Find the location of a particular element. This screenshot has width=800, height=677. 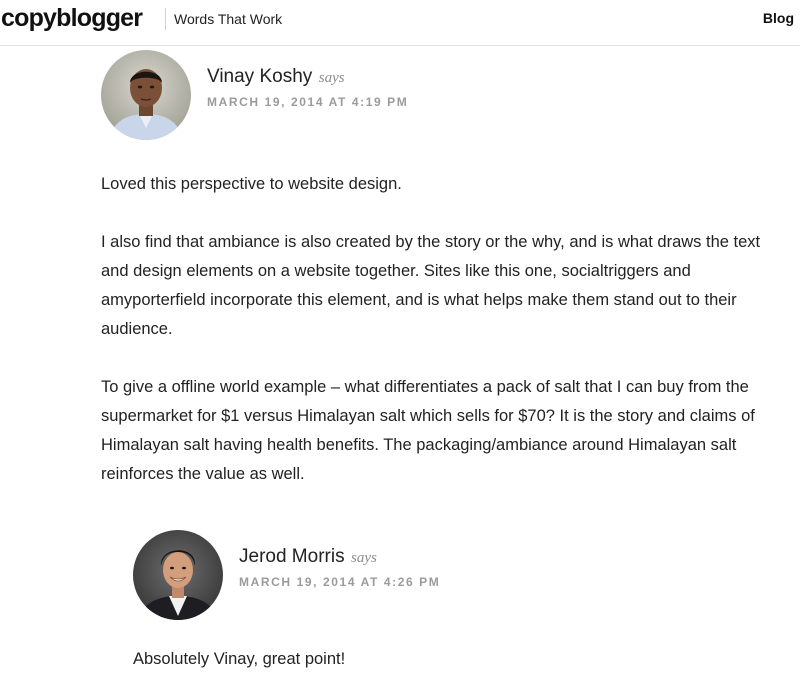

comment-date-link: MARCH 19, 2014 AT 4:26 PM is located at coordinates (339, 582).